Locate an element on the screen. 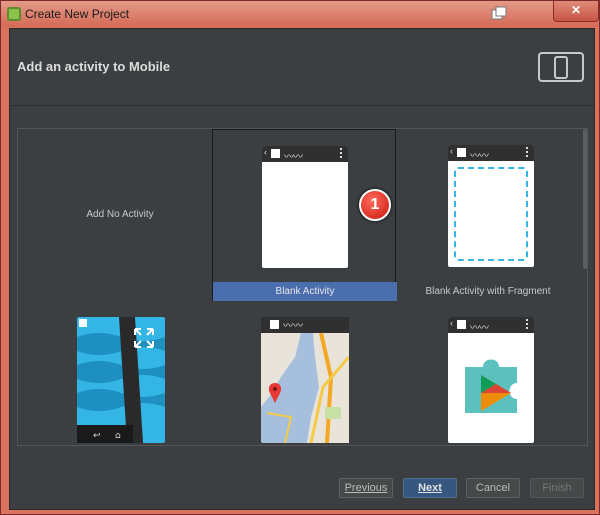  tile-add-no-activity: Add No Activity is located at coordinates (120, 215).